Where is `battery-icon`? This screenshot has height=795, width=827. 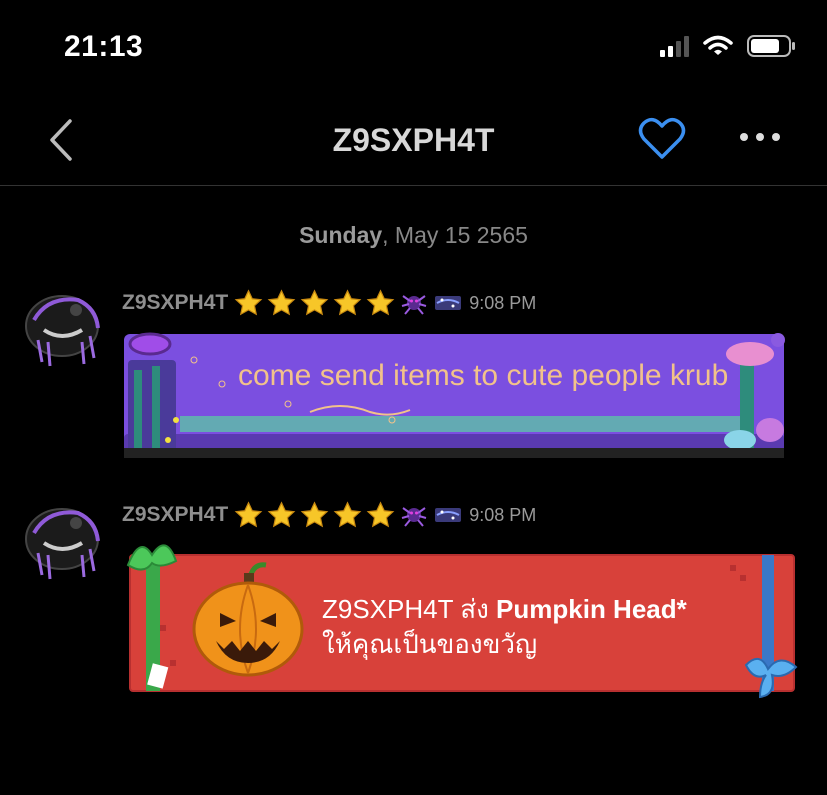 battery-icon is located at coordinates (771, 46).